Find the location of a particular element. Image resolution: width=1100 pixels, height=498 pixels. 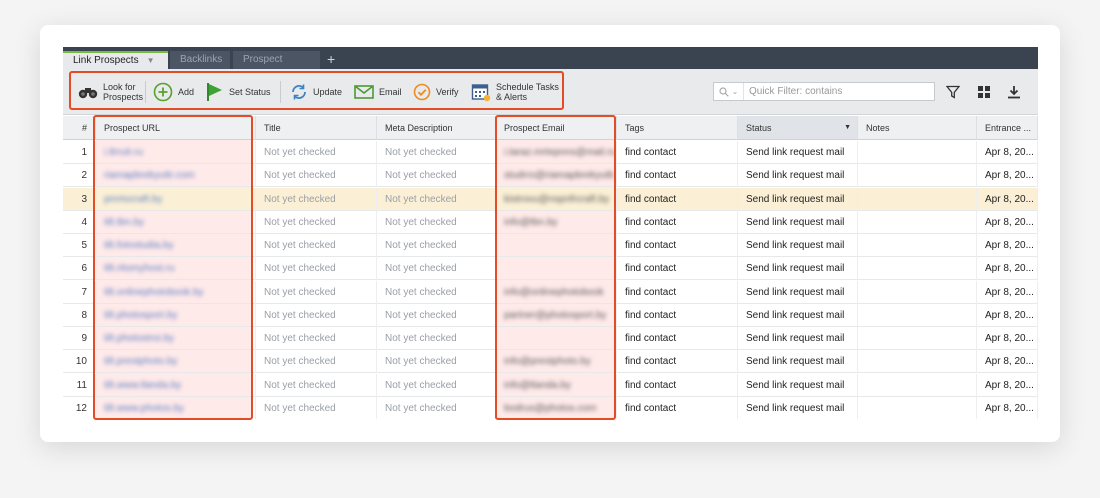

filter-button is located at coordinates (953, 92).